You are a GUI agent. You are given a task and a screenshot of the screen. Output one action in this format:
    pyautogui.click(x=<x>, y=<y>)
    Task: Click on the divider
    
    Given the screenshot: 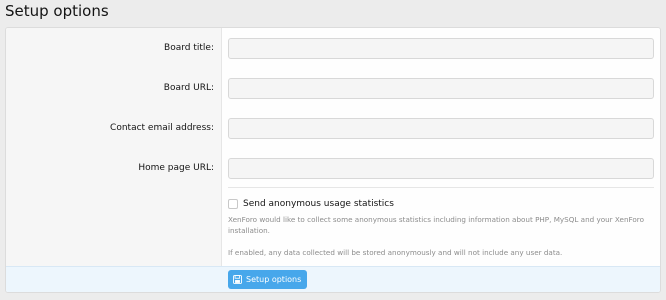 What is the action you would take?
    pyautogui.click(x=441, y=187)
    